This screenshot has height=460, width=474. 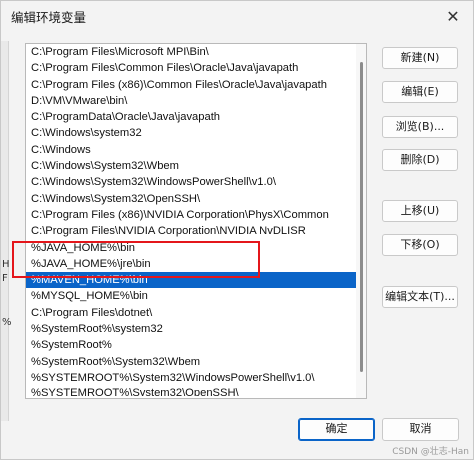 What do you see at coordinates (196, 150) in the screenshot?
I see `path-list-item: C:\Windows` at bounding box center [196, 150].